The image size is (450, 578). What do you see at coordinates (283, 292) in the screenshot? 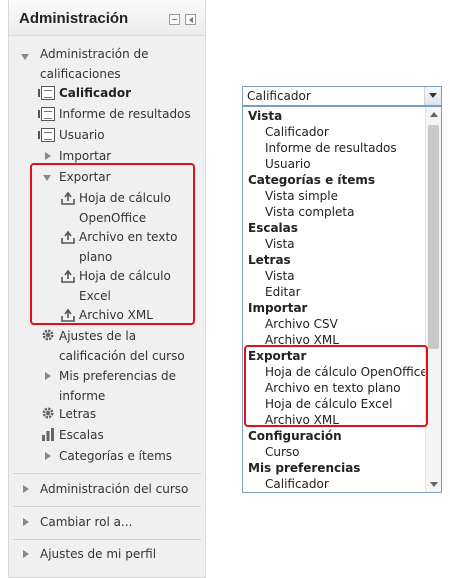
I see `option-item: Editar` at bounding box center [283, 292].